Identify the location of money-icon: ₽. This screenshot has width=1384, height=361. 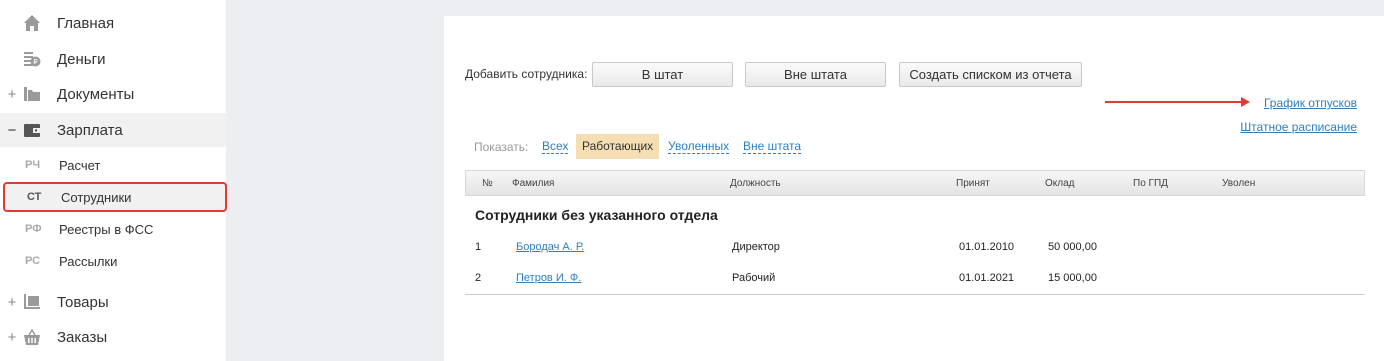
(32, 59).